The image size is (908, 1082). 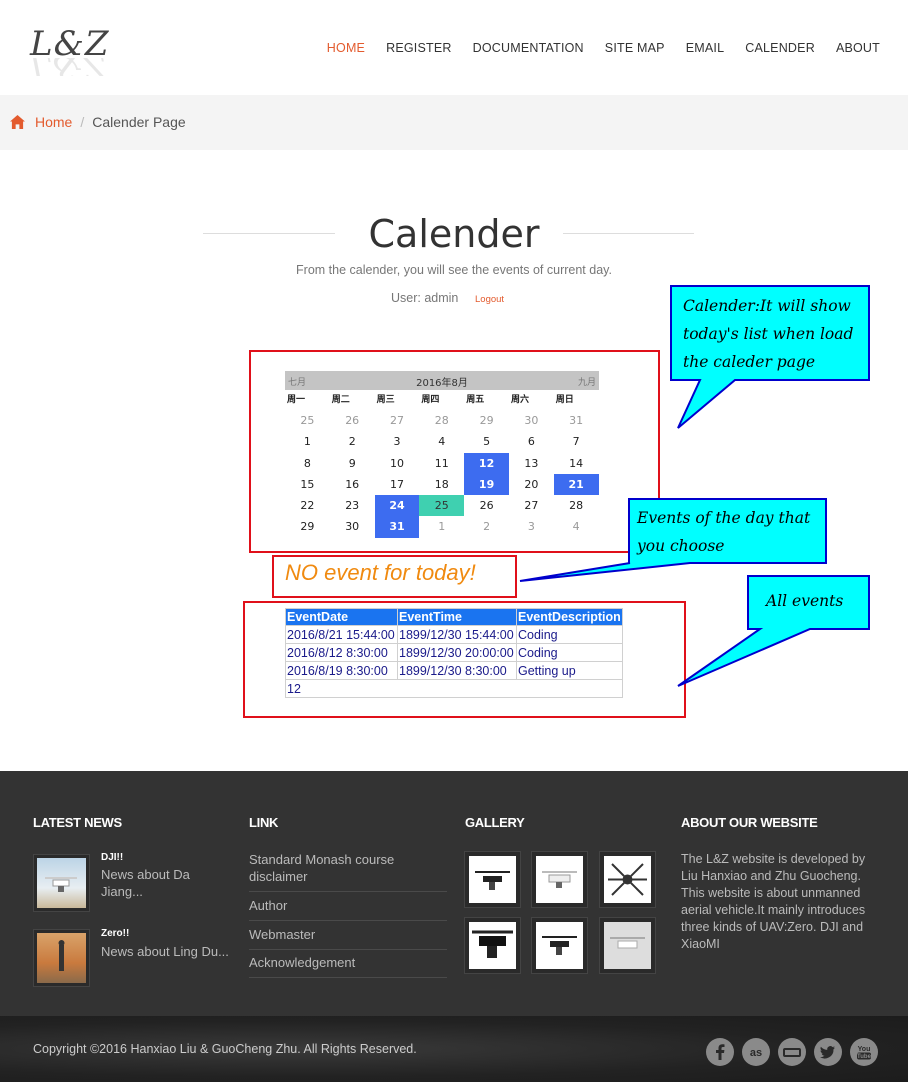 I want to click on youtube-icon: You Tube, so click(x=864, y=1052).